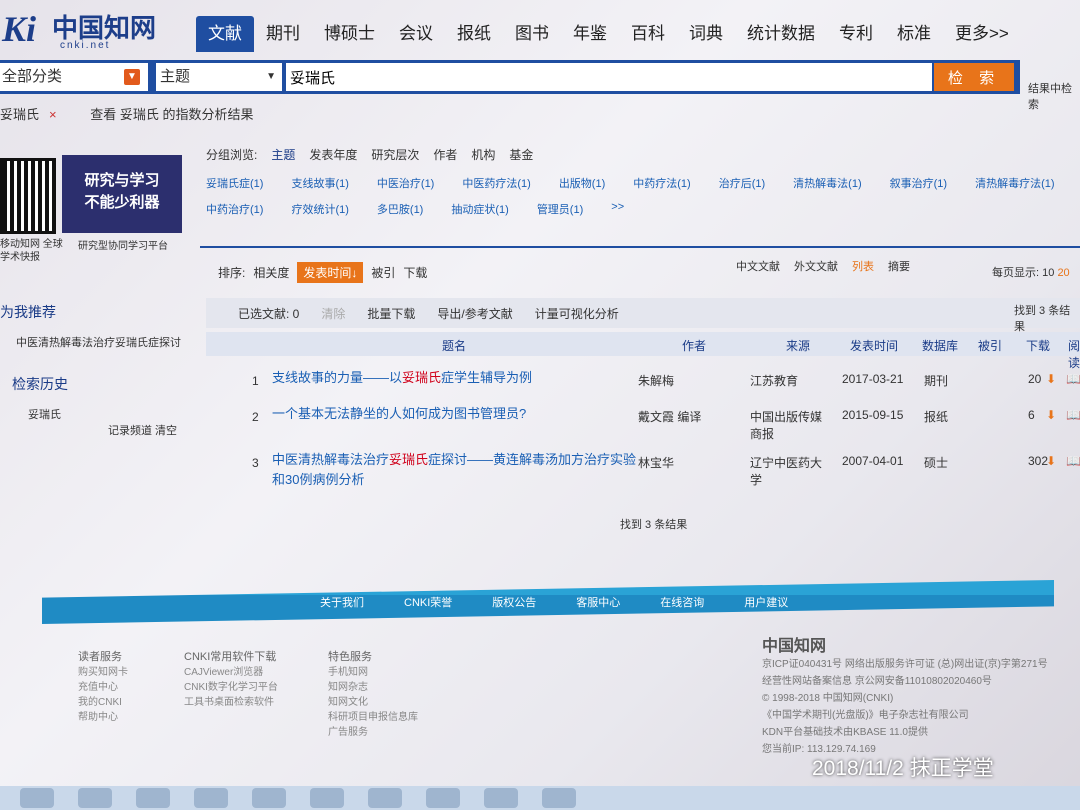 This screenshot has width=1080, height=810. Describe the element at coordinates (234, 183) in the screenshot. I see `filter-chip: 妥瑞氏症(1)` at that location.